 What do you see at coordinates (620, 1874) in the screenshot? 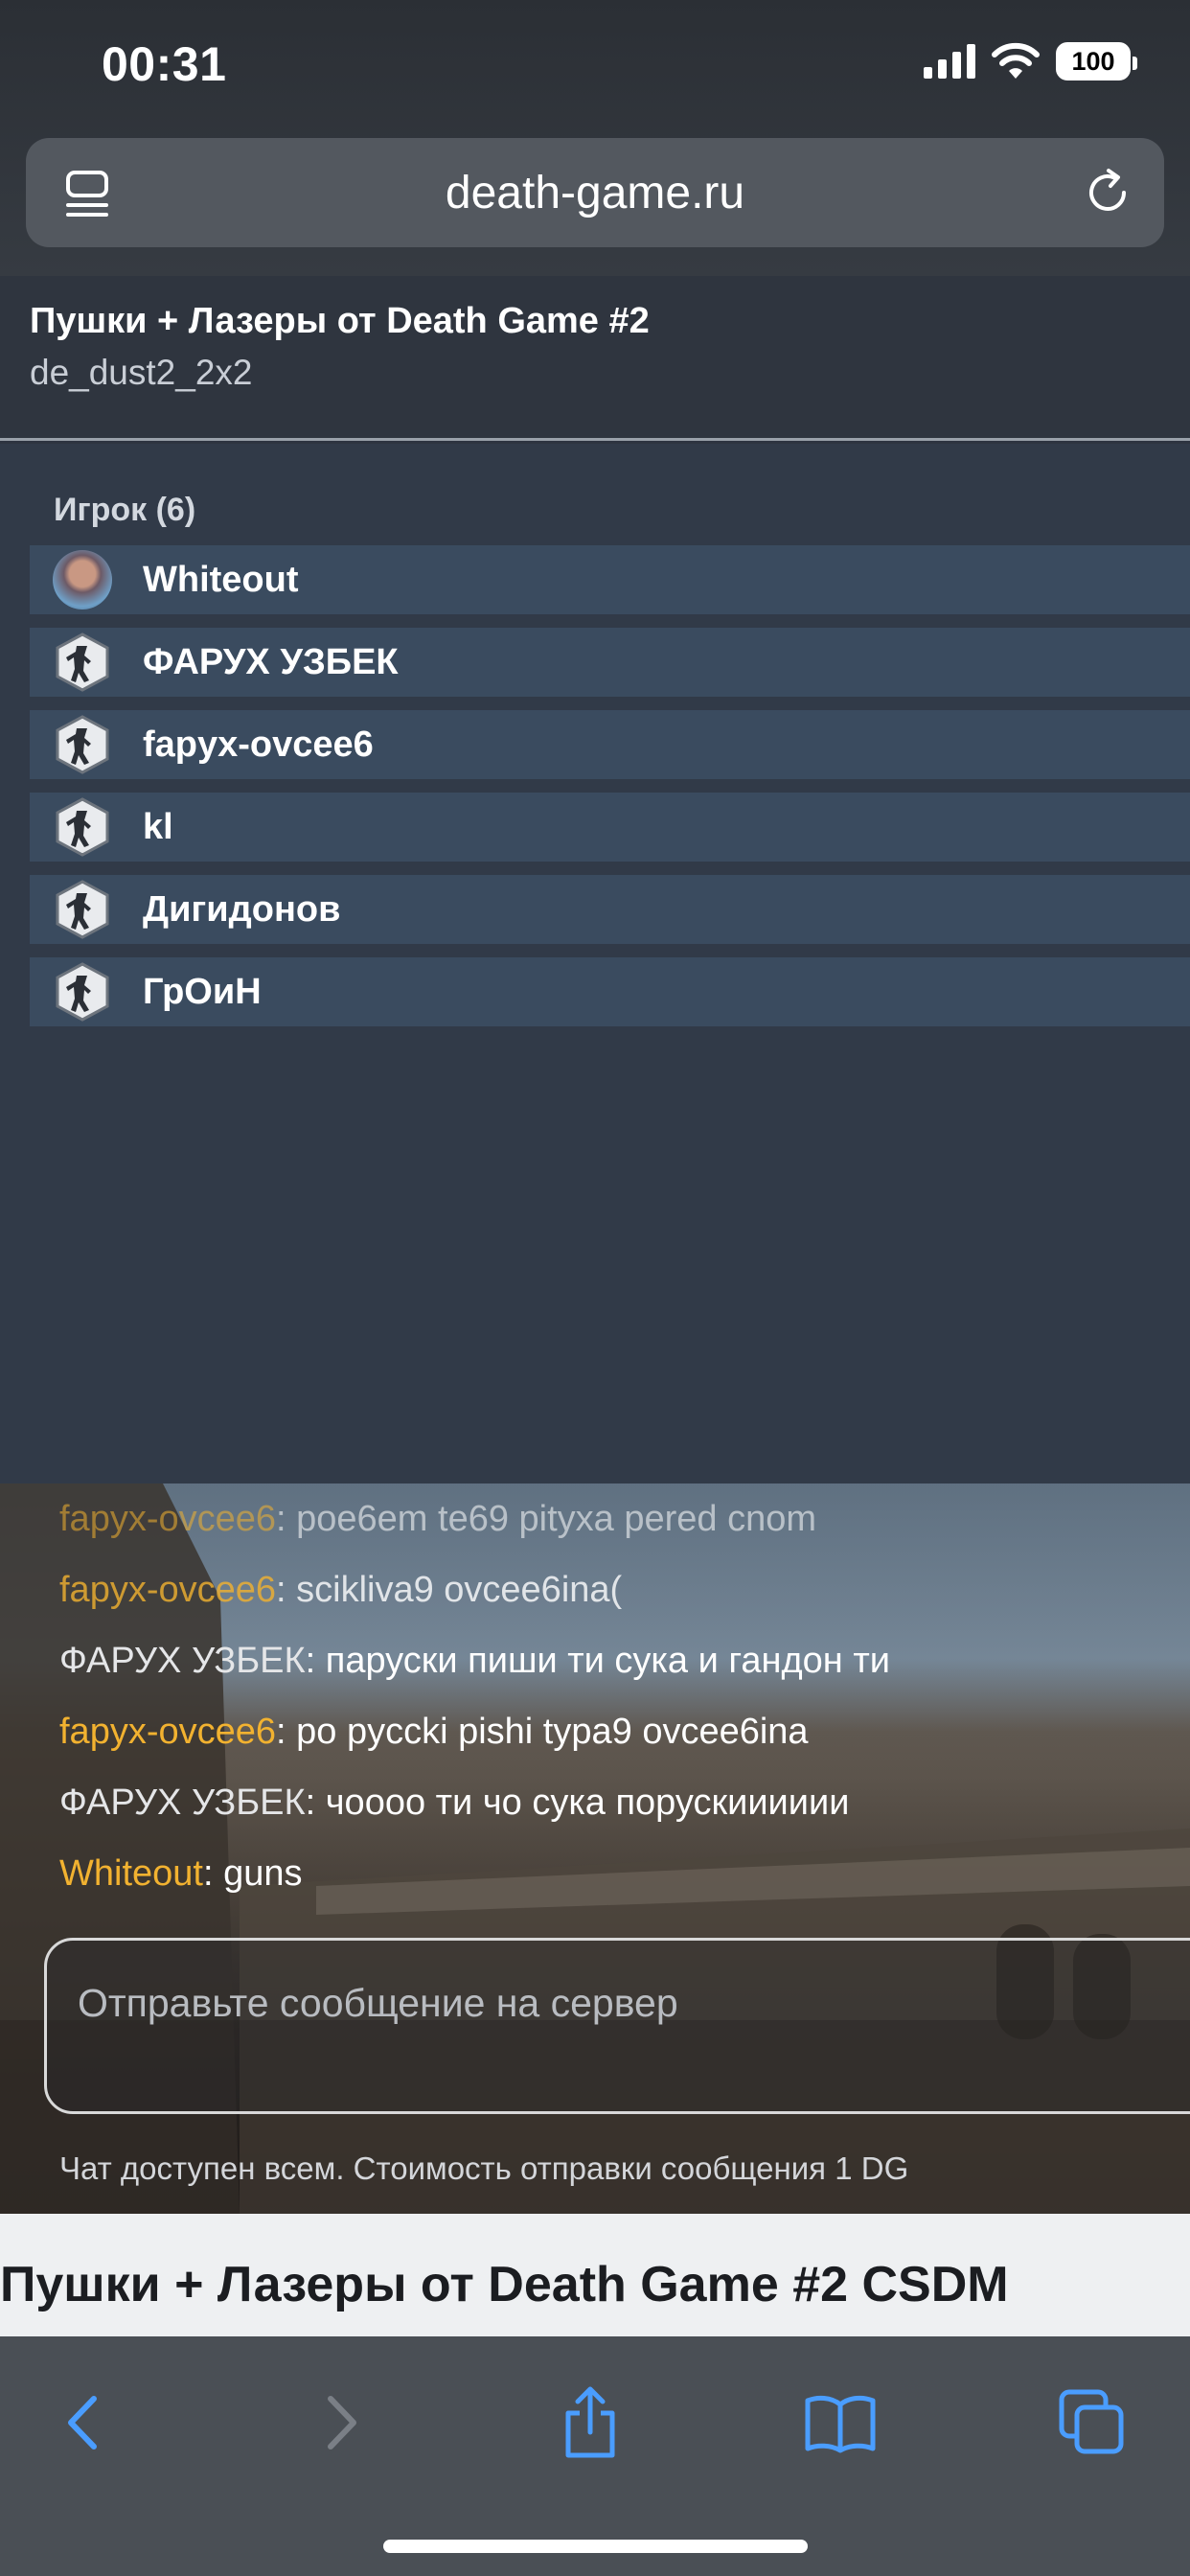
I see `chat-message: Whiteout: guns` at bounding box center [620, 1874].